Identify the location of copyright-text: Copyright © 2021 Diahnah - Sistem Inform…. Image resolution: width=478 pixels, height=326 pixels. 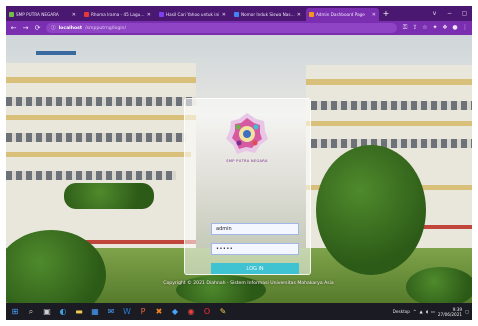
(248, 283).